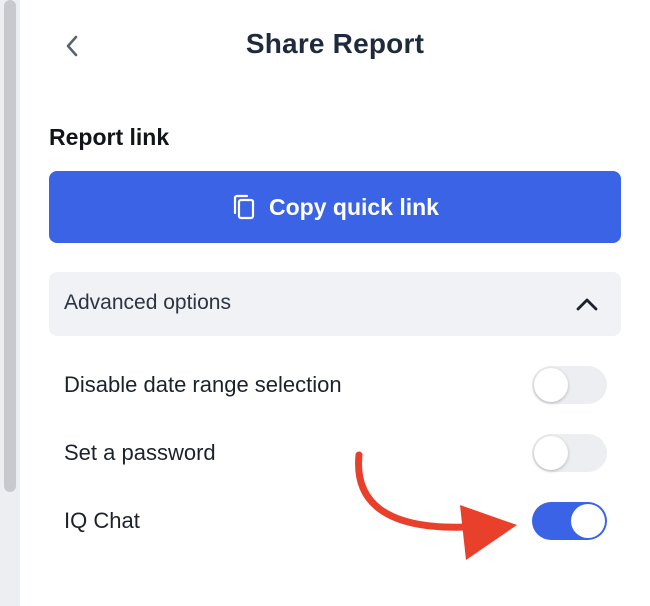 Image resolution: width=650 pixels, height=606 pixels. Describe the element at coordinates (102, 520) in the screenshot. I see `option-label: IQ Chat` at that location.